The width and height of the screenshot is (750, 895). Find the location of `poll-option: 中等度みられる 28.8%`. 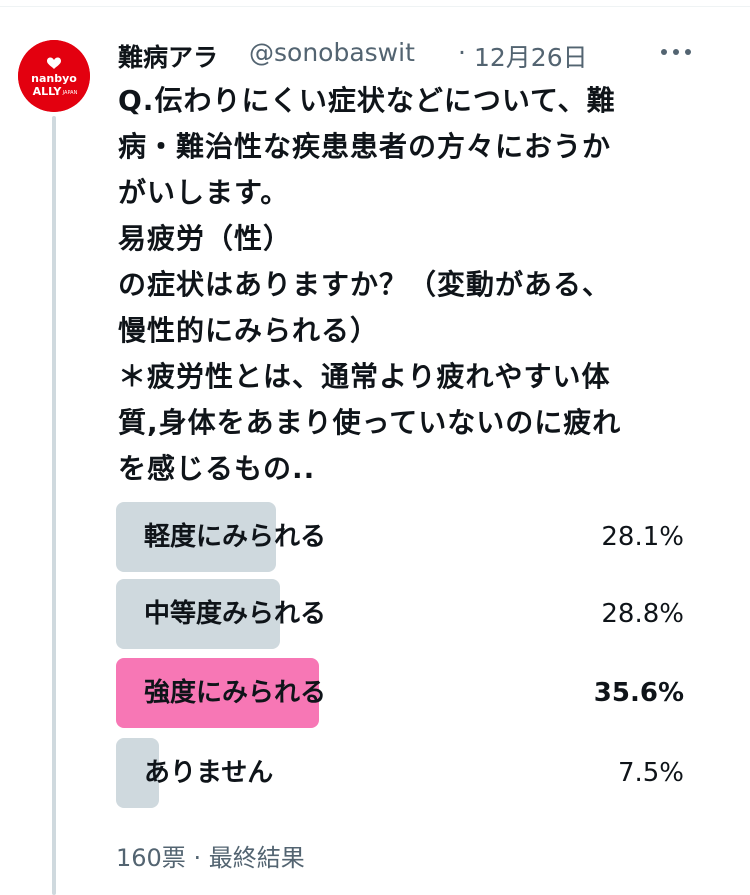

poll-option: 中等度みられる 28.8% is located at coordinates (401, 614).